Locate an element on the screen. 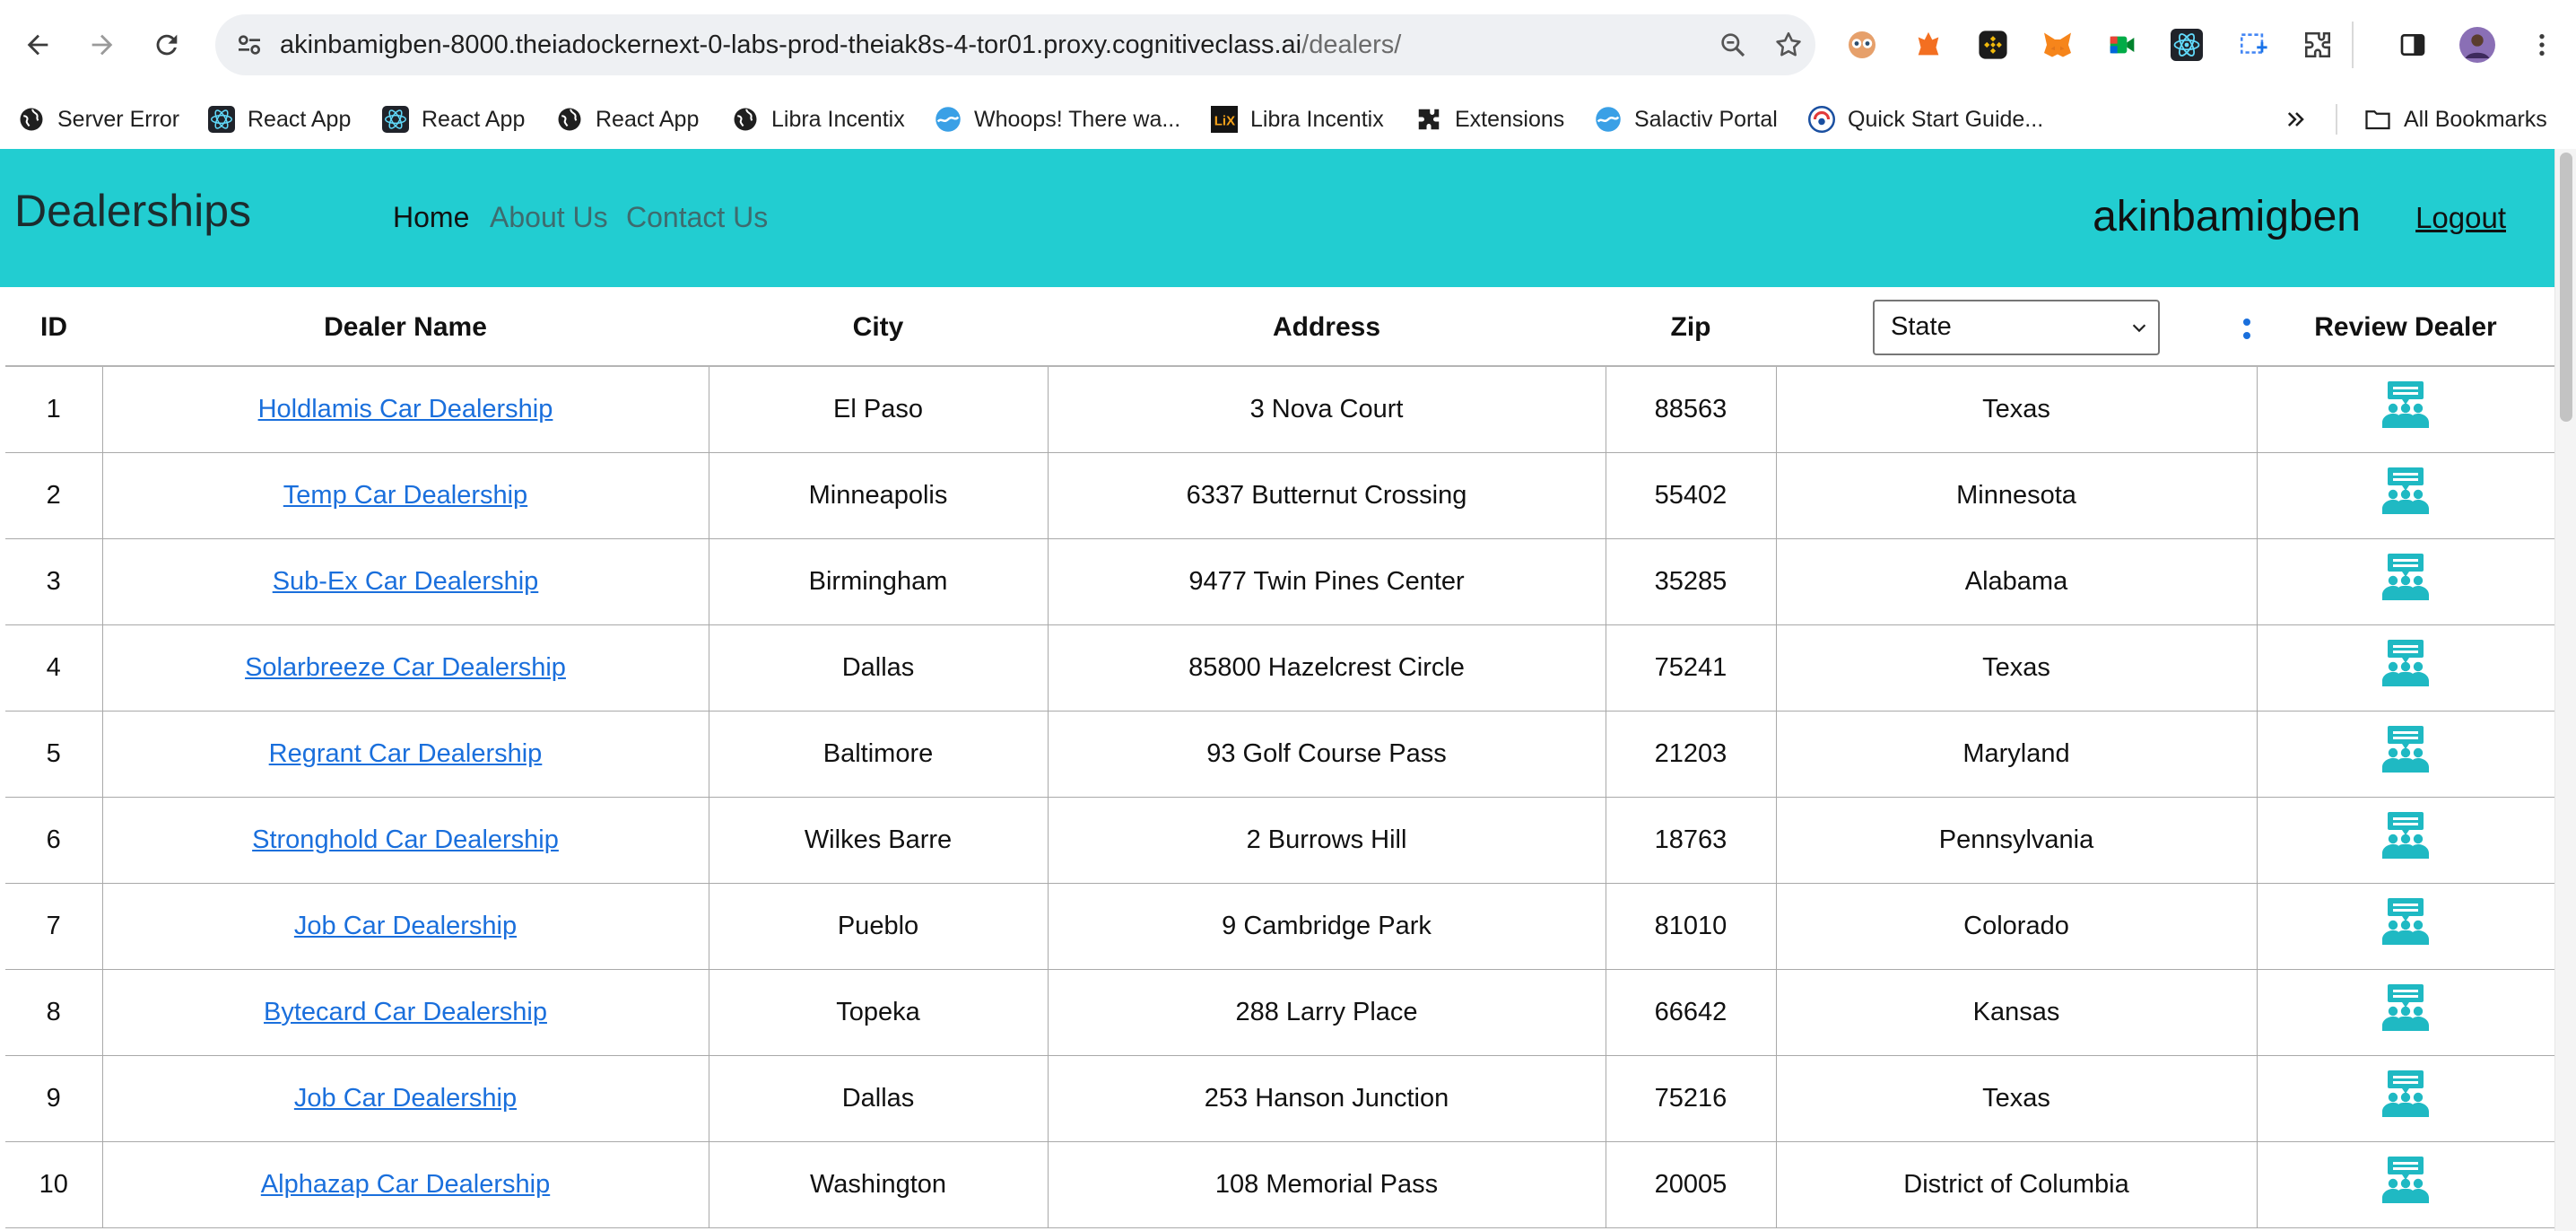 Image resolution: width=2576 pixels, height=1231 pixels. dealer-id: 1 is located at coordinates (53, 408).